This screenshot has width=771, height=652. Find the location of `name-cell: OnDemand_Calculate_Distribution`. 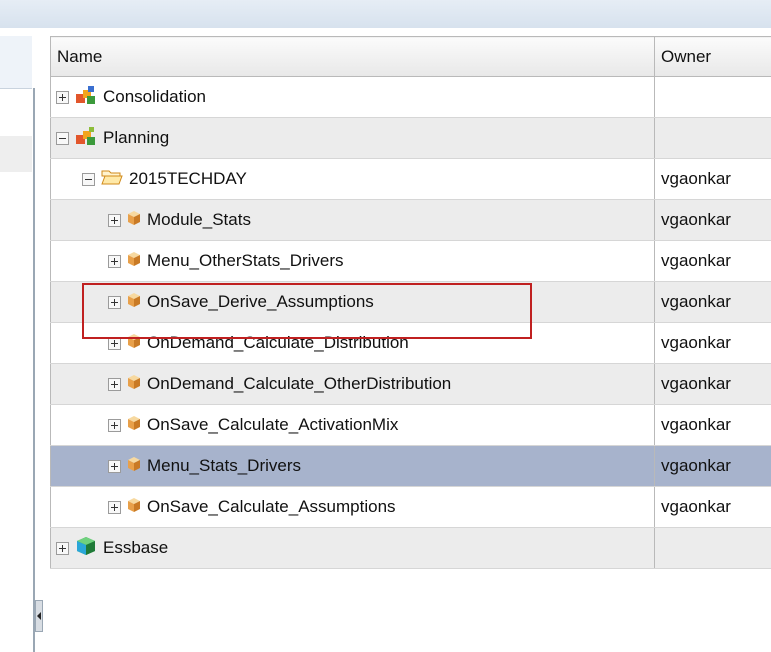

name-cell: OnDemand_Calculate_Distribution is located at coordinates (352, 343).